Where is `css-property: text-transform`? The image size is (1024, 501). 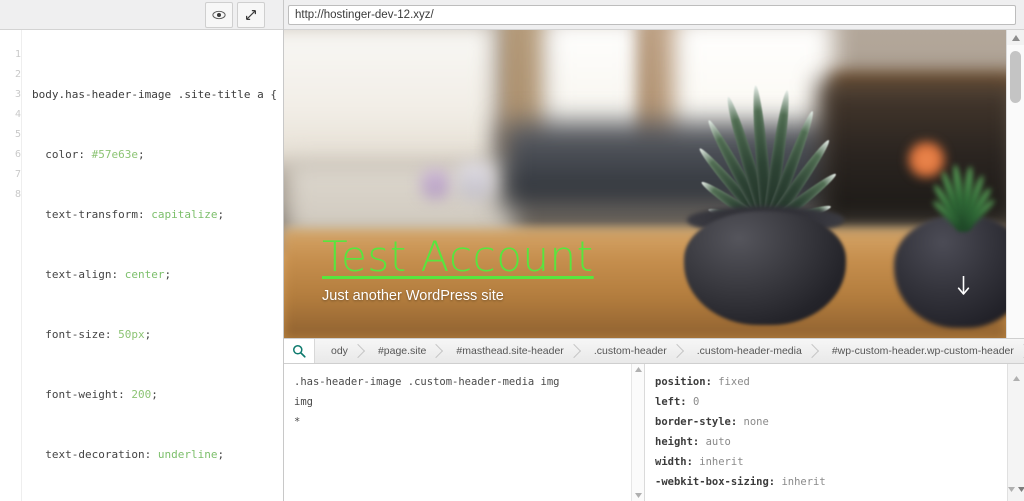 css-property: text-transform is located at coordinates (91, 214).